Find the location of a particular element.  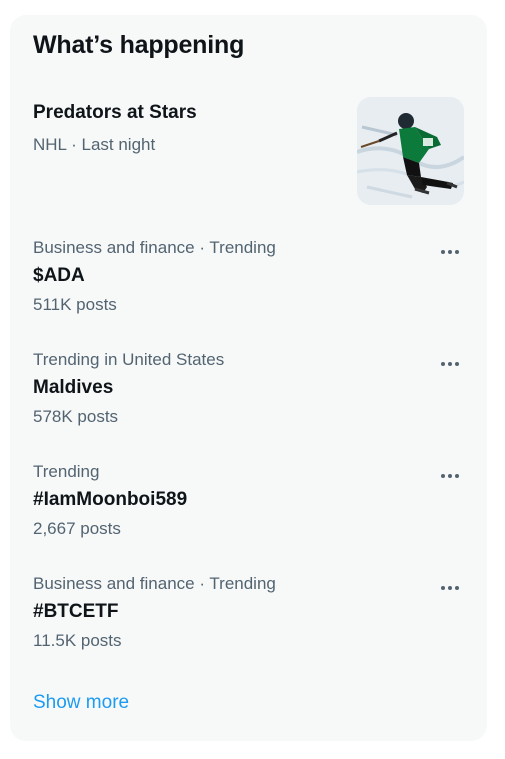

hockey-player-photo is located at coordinates (410, 151).